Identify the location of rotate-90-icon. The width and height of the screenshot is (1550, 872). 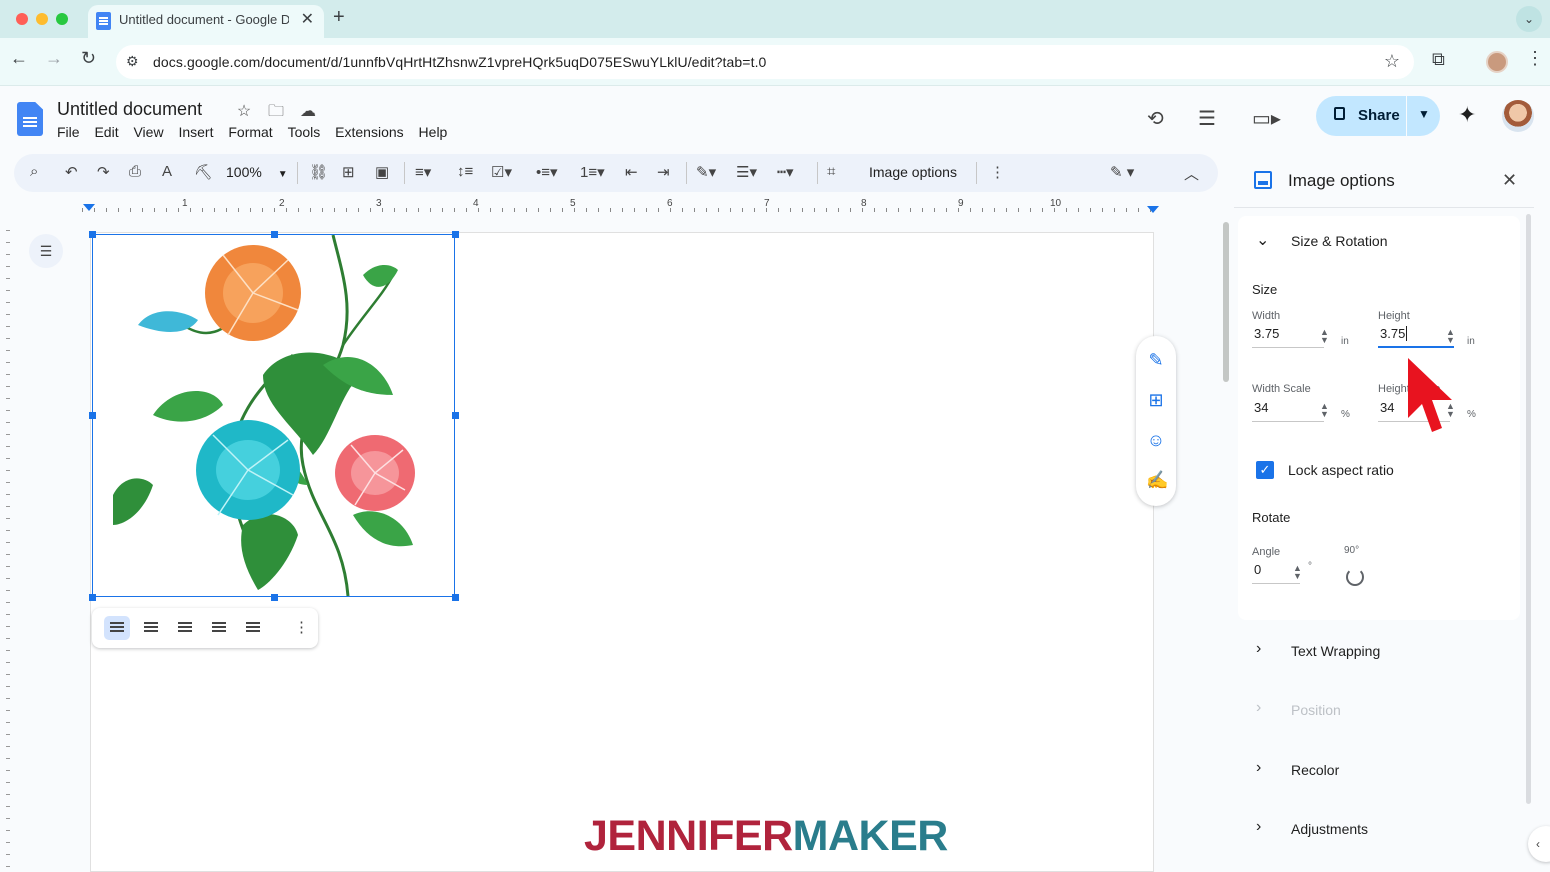
(1355, 577).